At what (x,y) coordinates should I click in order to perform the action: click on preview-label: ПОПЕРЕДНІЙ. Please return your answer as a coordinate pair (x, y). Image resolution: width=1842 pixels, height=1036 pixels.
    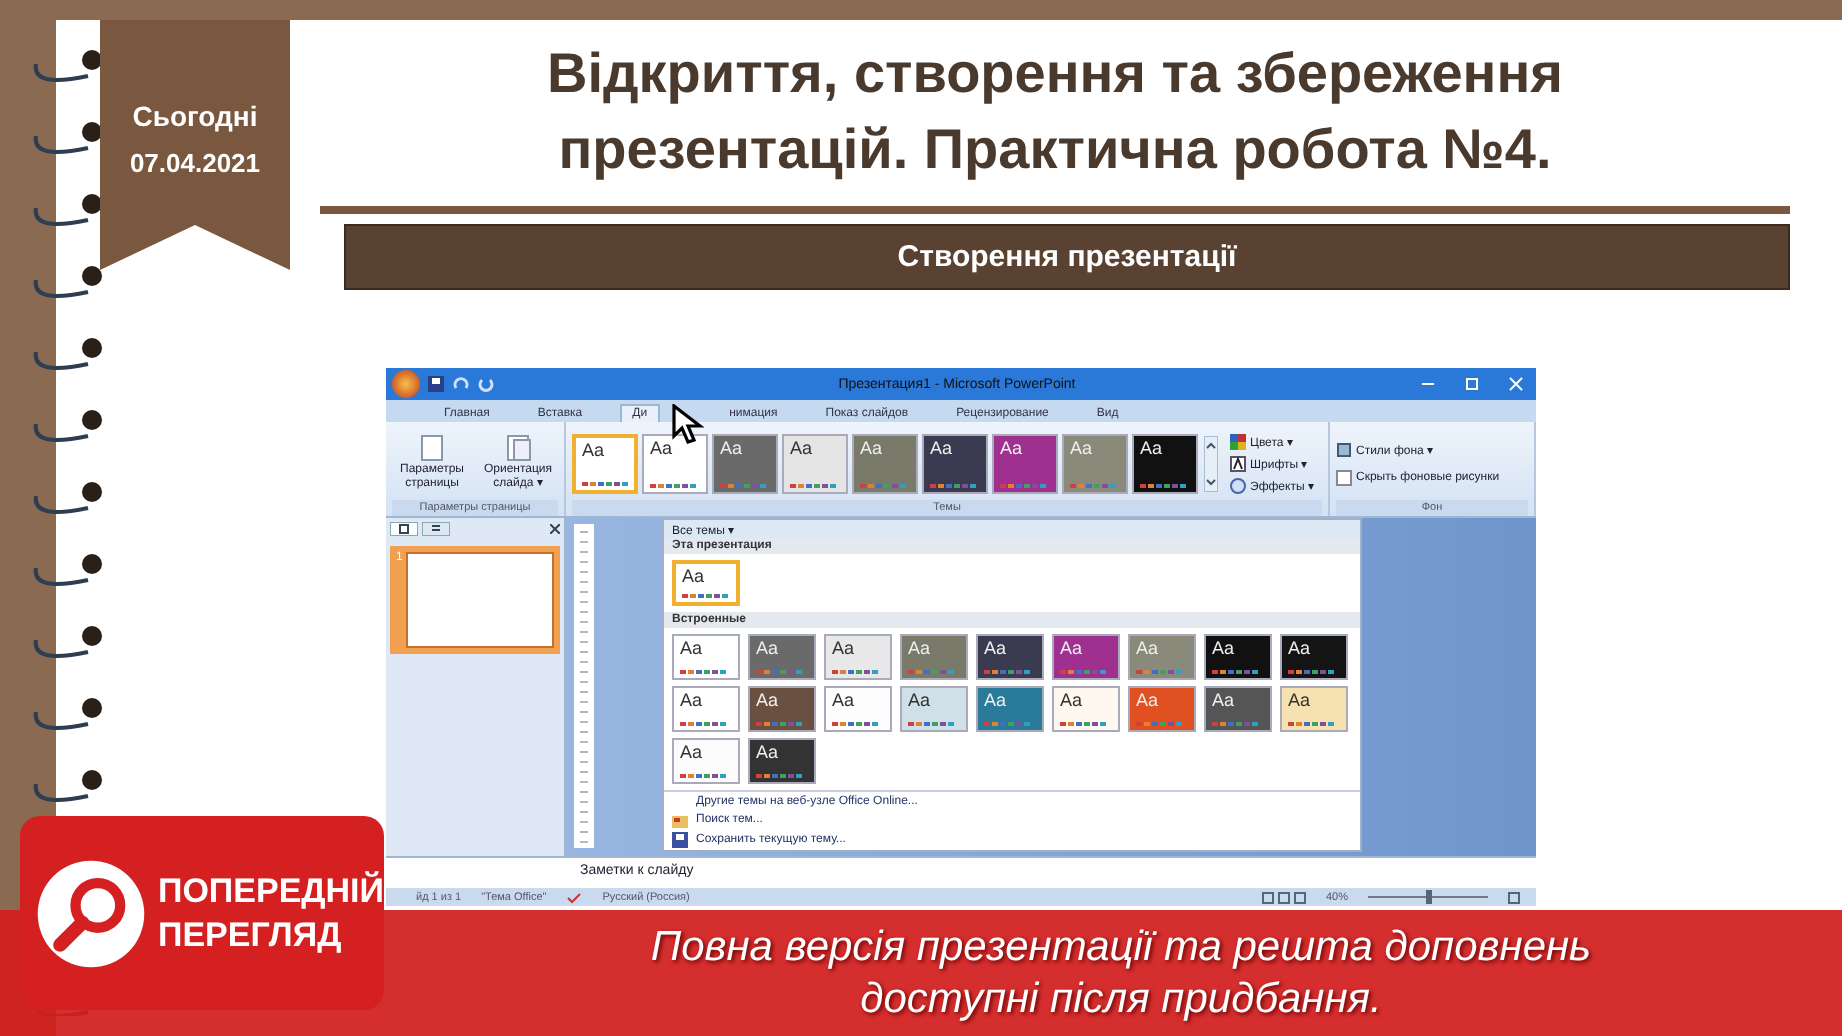
    Looking at the image, I should click on (270, 891).